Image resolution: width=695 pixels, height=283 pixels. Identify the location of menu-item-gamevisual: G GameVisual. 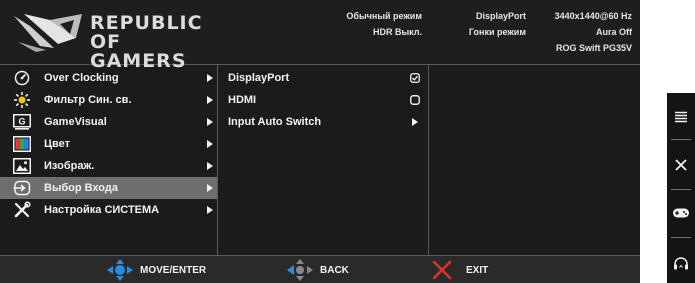
(108, 122).